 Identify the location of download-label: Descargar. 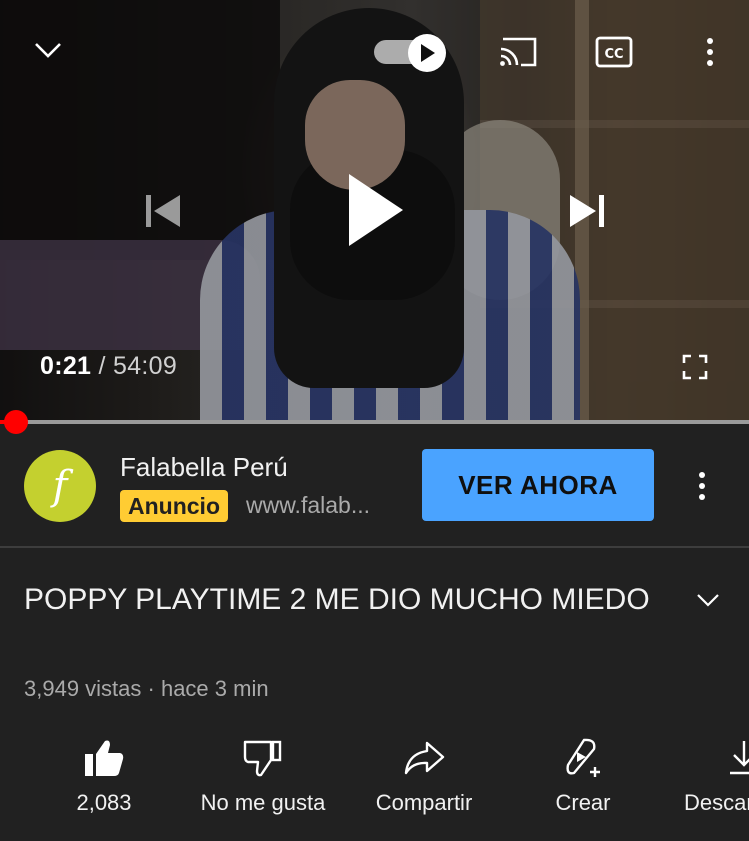
(716, 802).